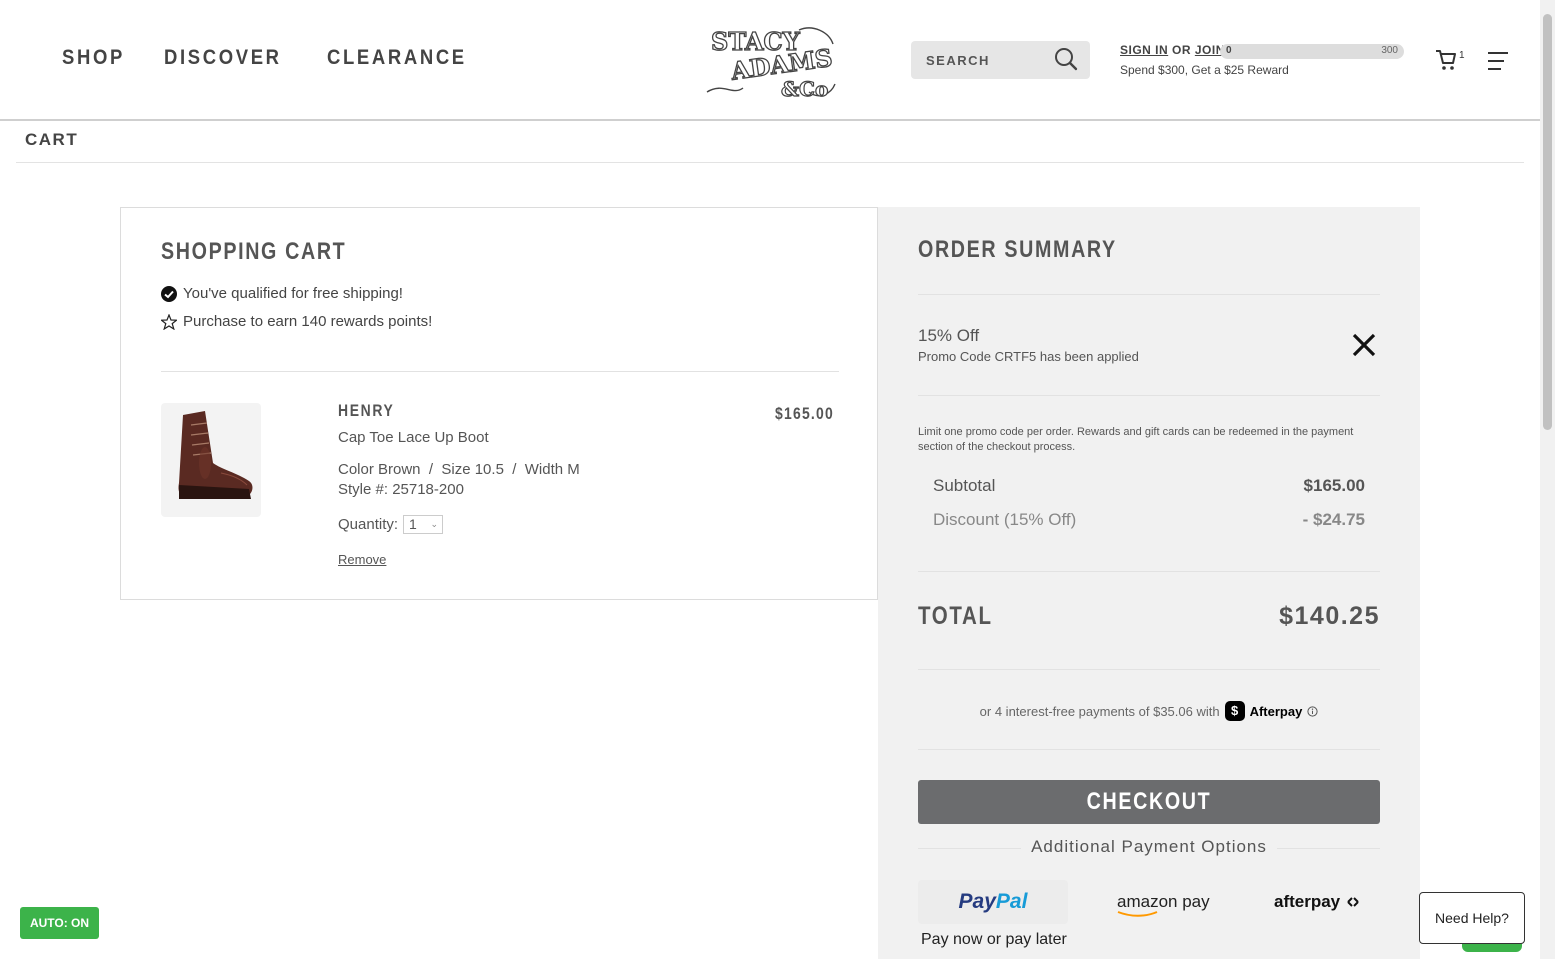  I want to click on rewards-points-message: Purchase to earn 140 rewards points!, so click(296, 321).